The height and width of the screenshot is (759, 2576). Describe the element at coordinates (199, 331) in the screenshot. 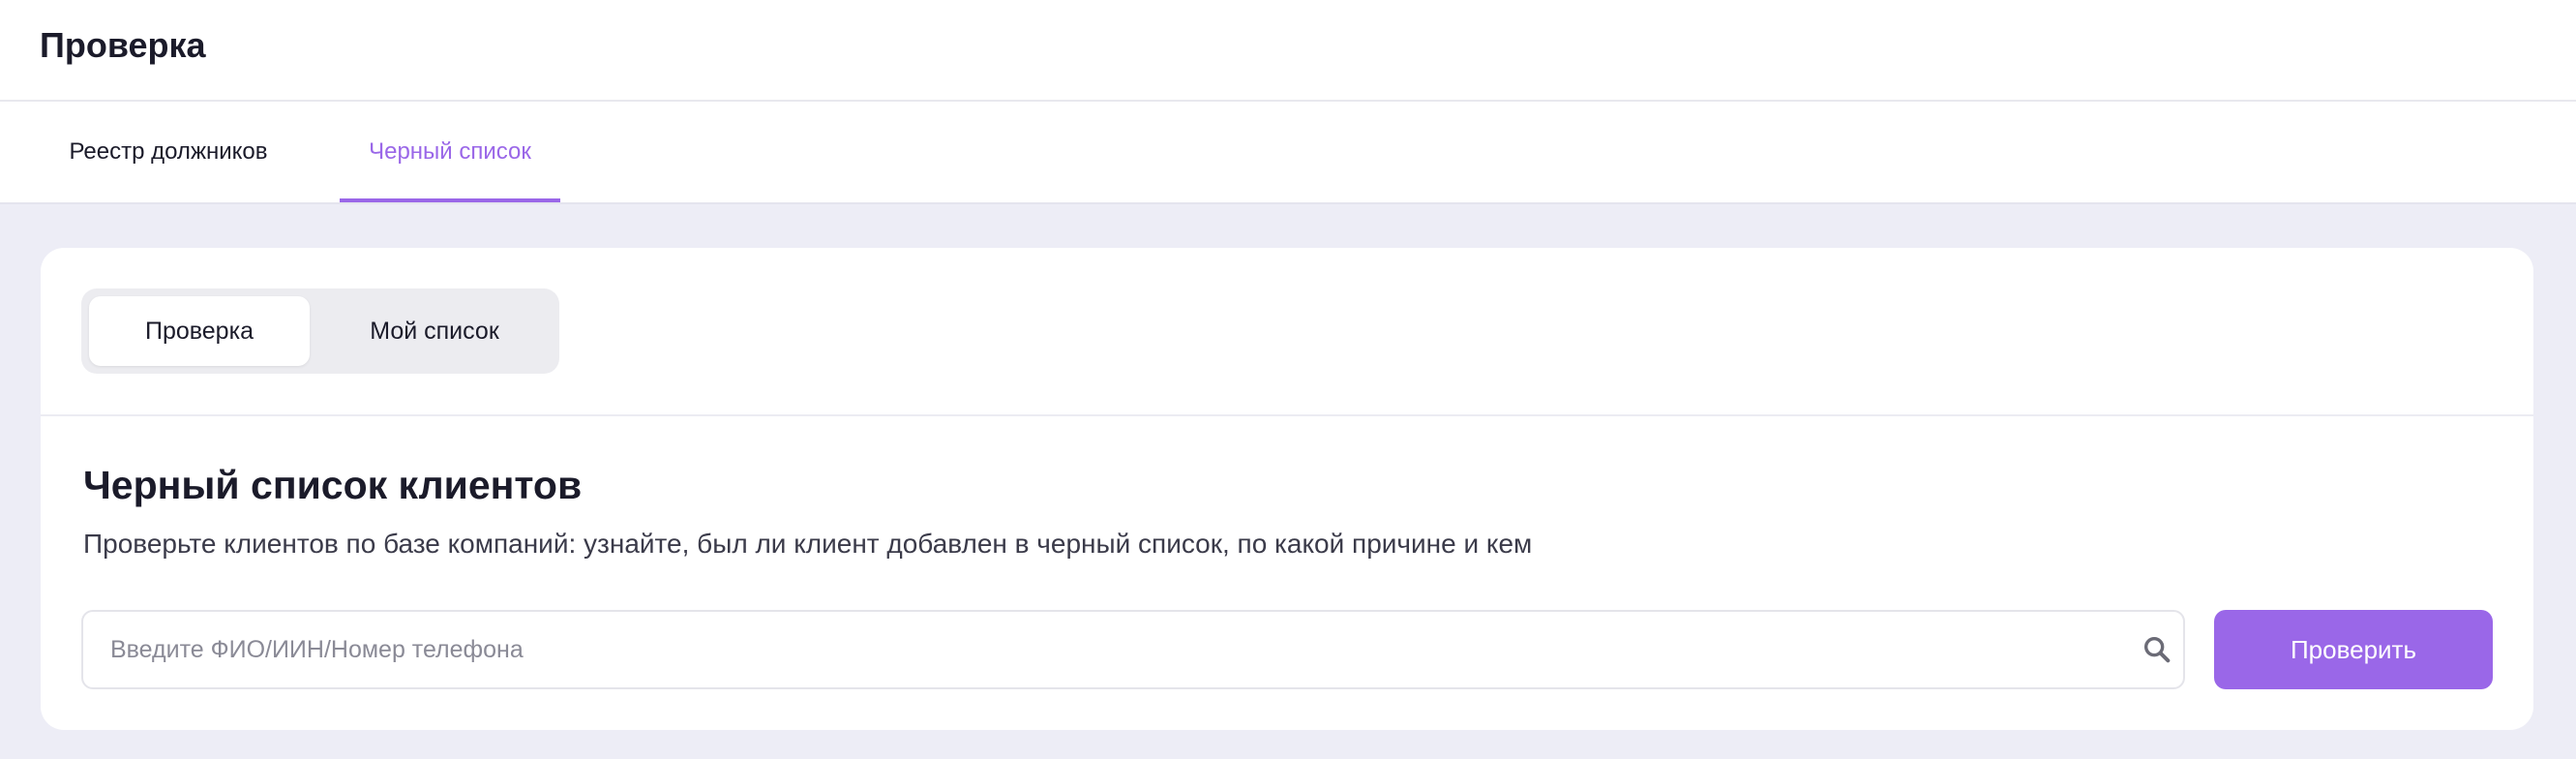

I see `segment-check: Проверка` at that location.